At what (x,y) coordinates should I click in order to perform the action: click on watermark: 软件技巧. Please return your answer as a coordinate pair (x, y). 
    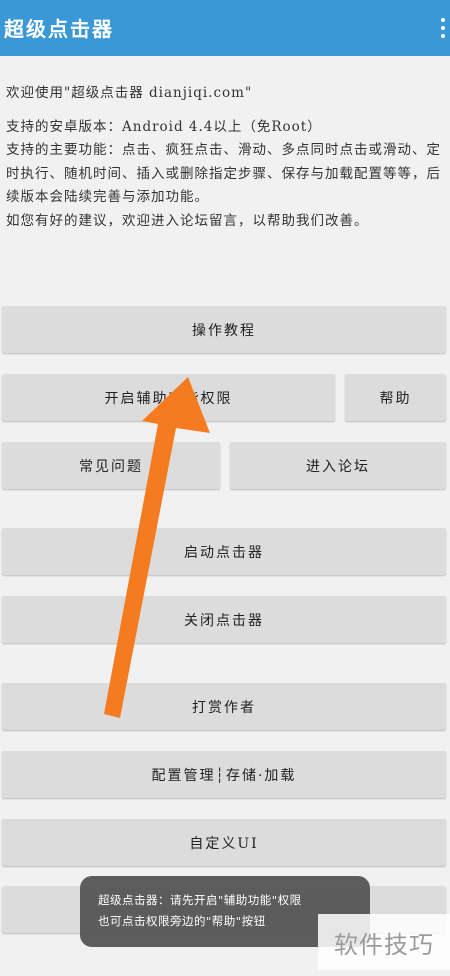
    Looking at the image, I should click on (384, 942).